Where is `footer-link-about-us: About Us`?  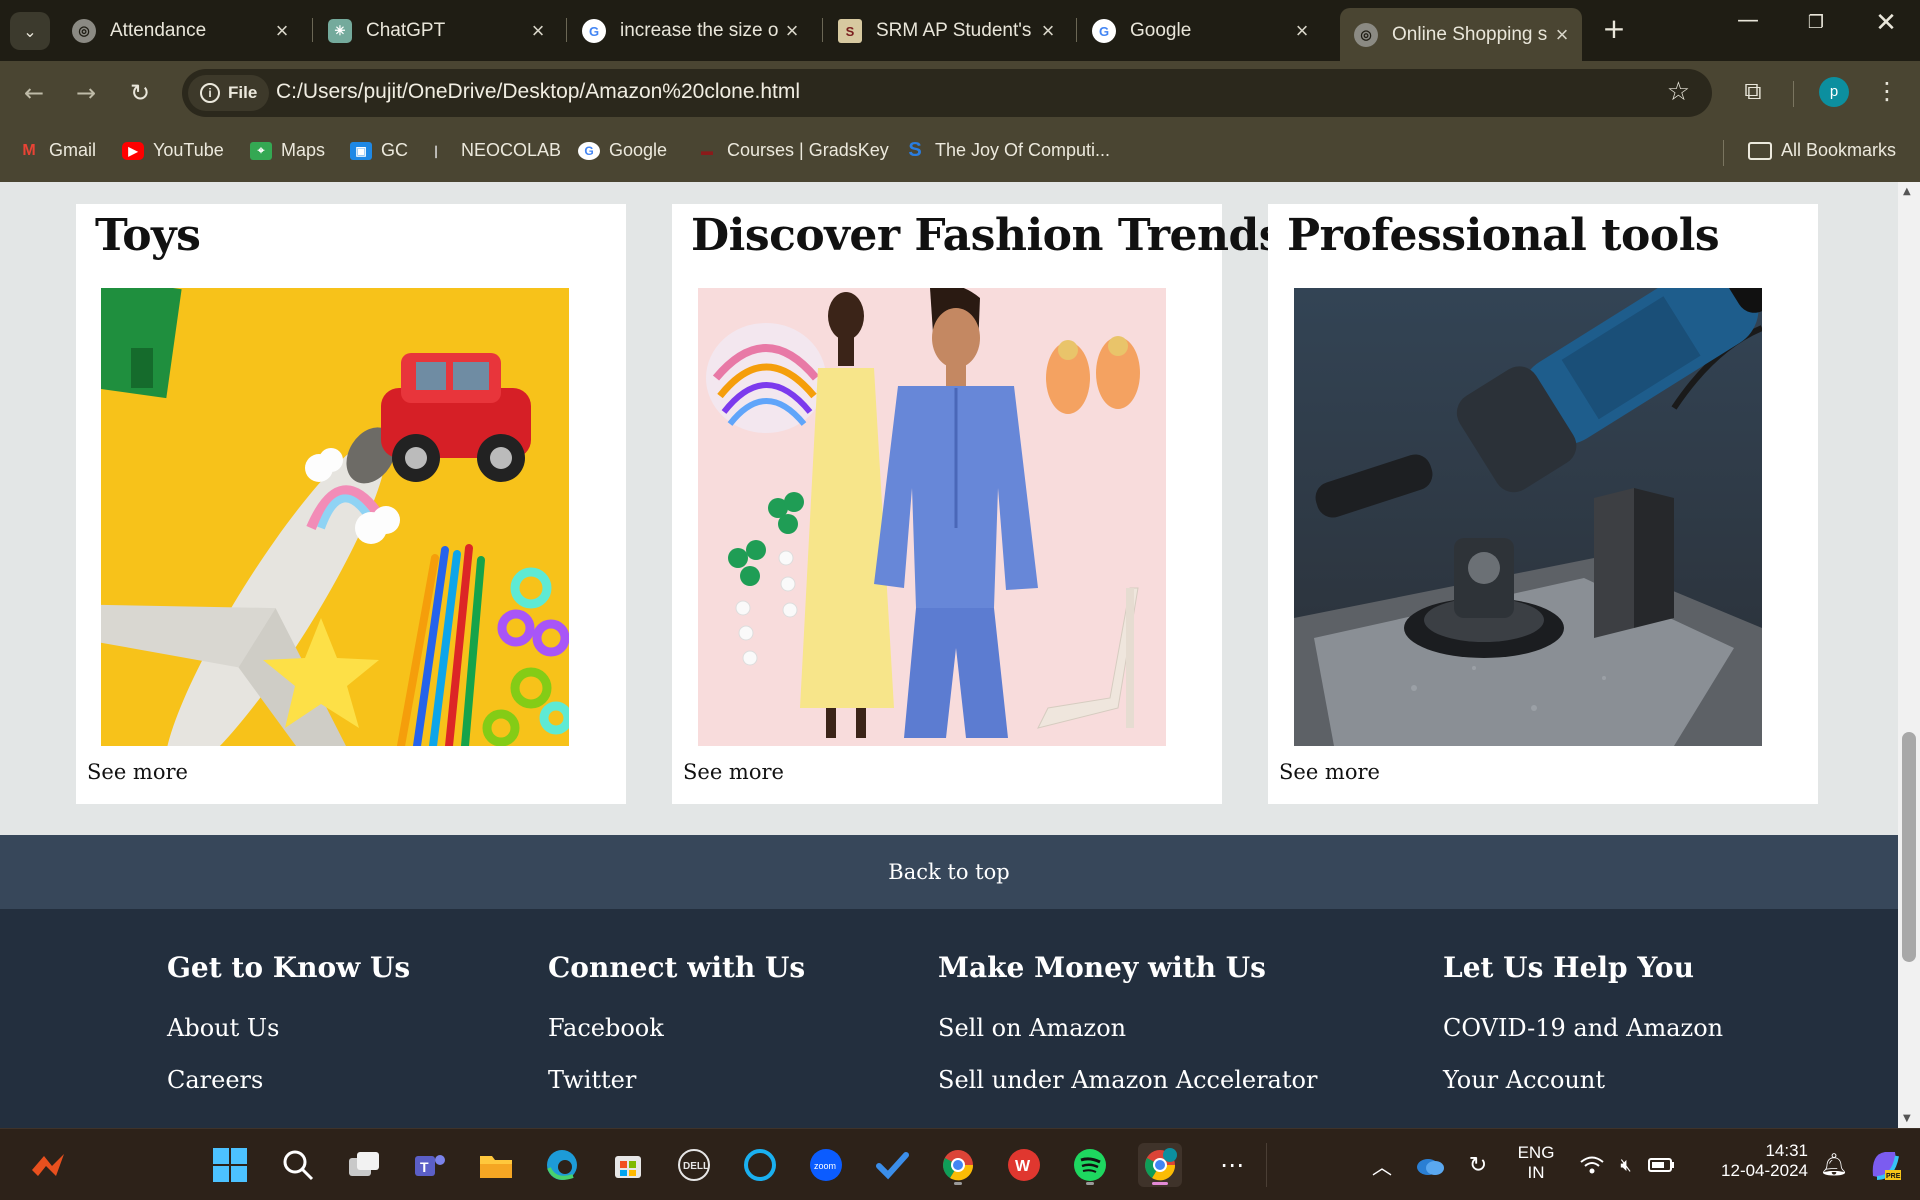
footer-link-about-us: About Us is located at coordinates (288, 1028).